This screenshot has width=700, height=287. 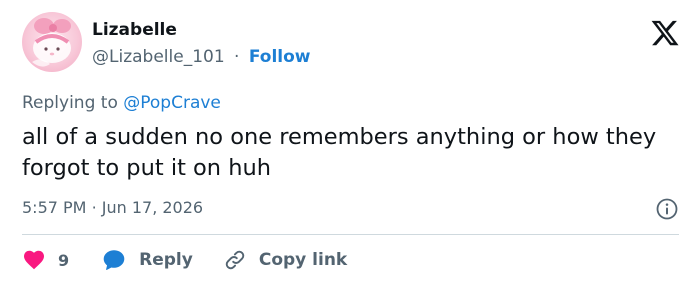 I want to click on author-handle-row: @Lizabelle_101 · Follow, so click(x=201, y=57).